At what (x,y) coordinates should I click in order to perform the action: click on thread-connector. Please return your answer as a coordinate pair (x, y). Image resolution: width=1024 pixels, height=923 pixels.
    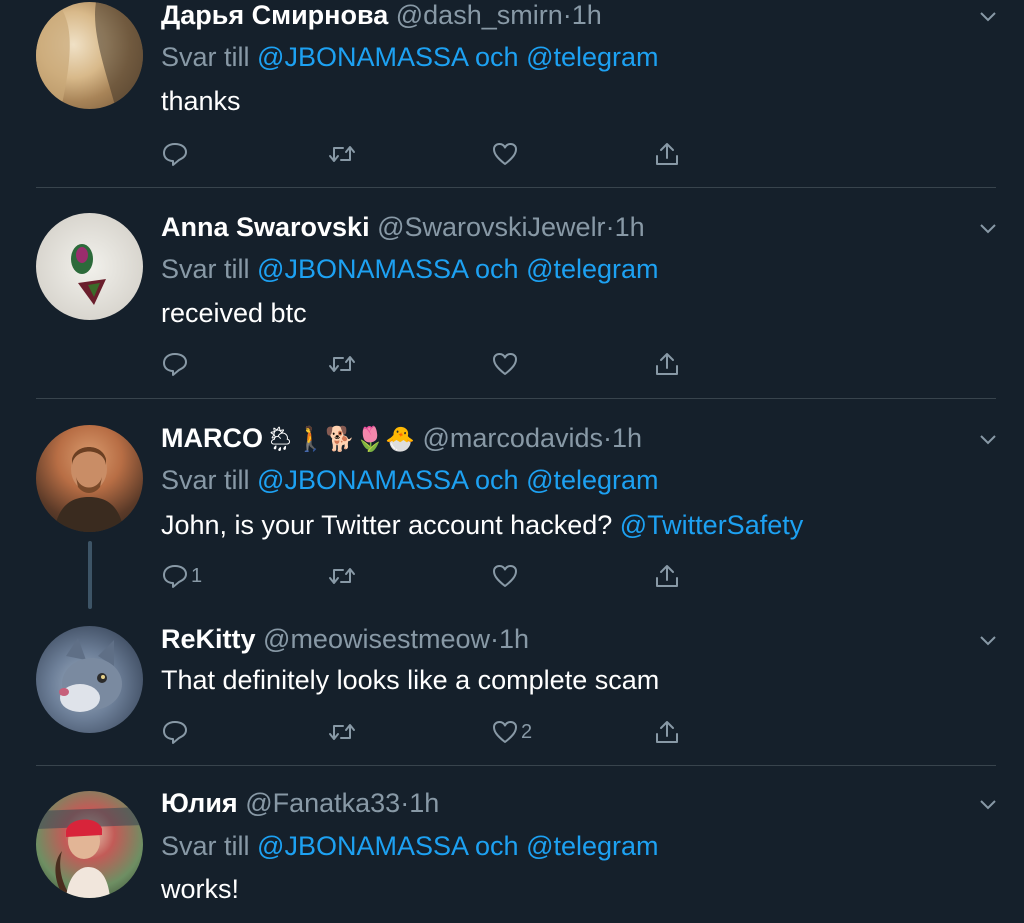
    Looking at the image, I should click on (90, 575).